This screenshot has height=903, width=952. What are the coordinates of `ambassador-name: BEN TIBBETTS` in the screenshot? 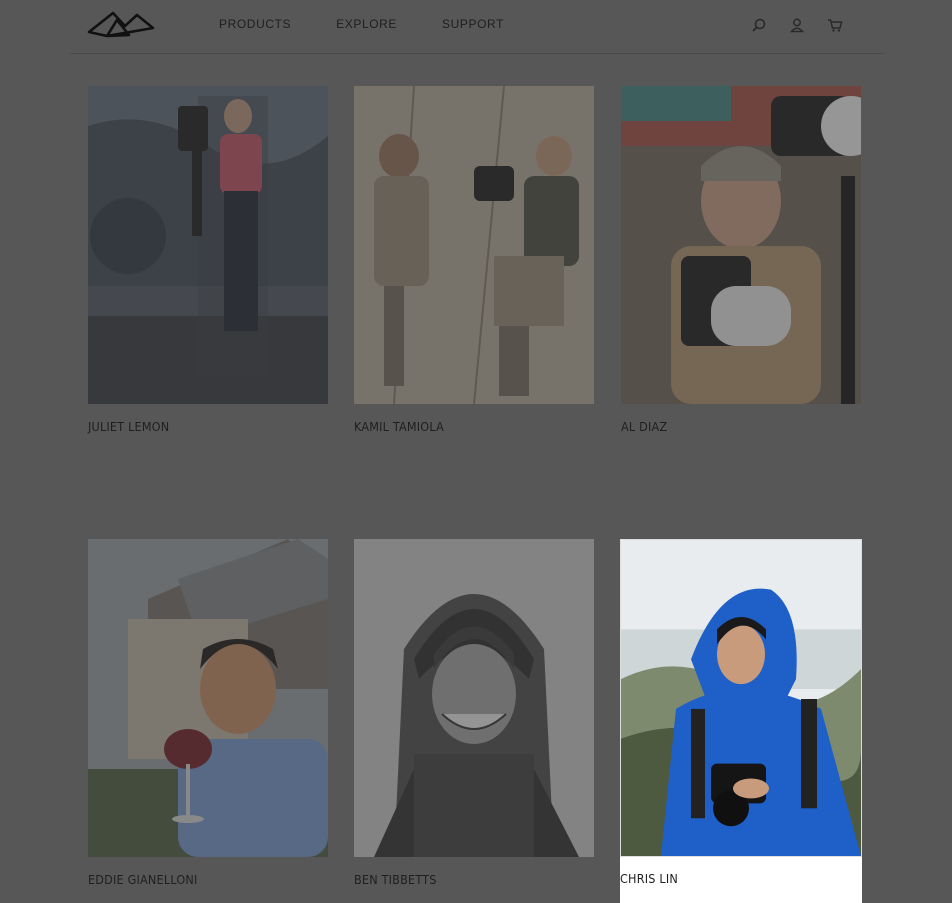 It's located at (474, 879).